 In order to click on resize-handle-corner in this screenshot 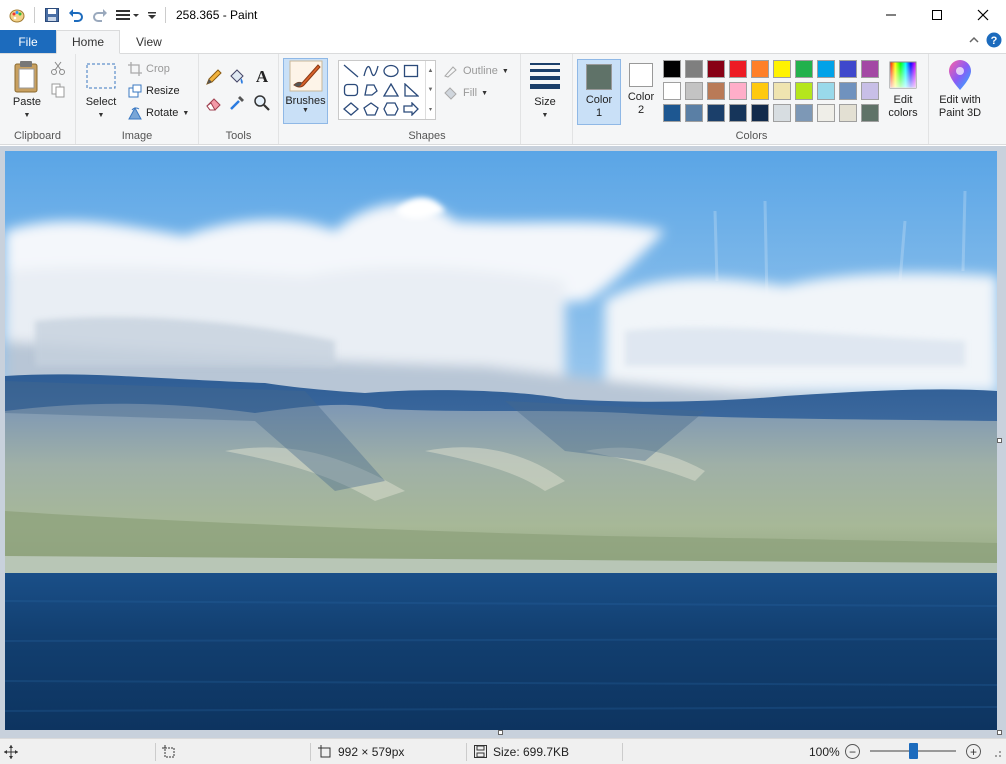, I will do `click(999, 732)`.